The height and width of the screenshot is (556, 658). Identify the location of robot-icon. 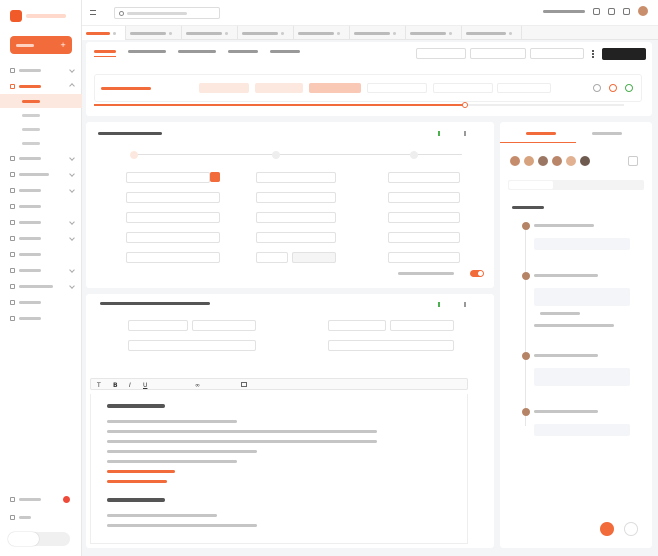
(631, 529).